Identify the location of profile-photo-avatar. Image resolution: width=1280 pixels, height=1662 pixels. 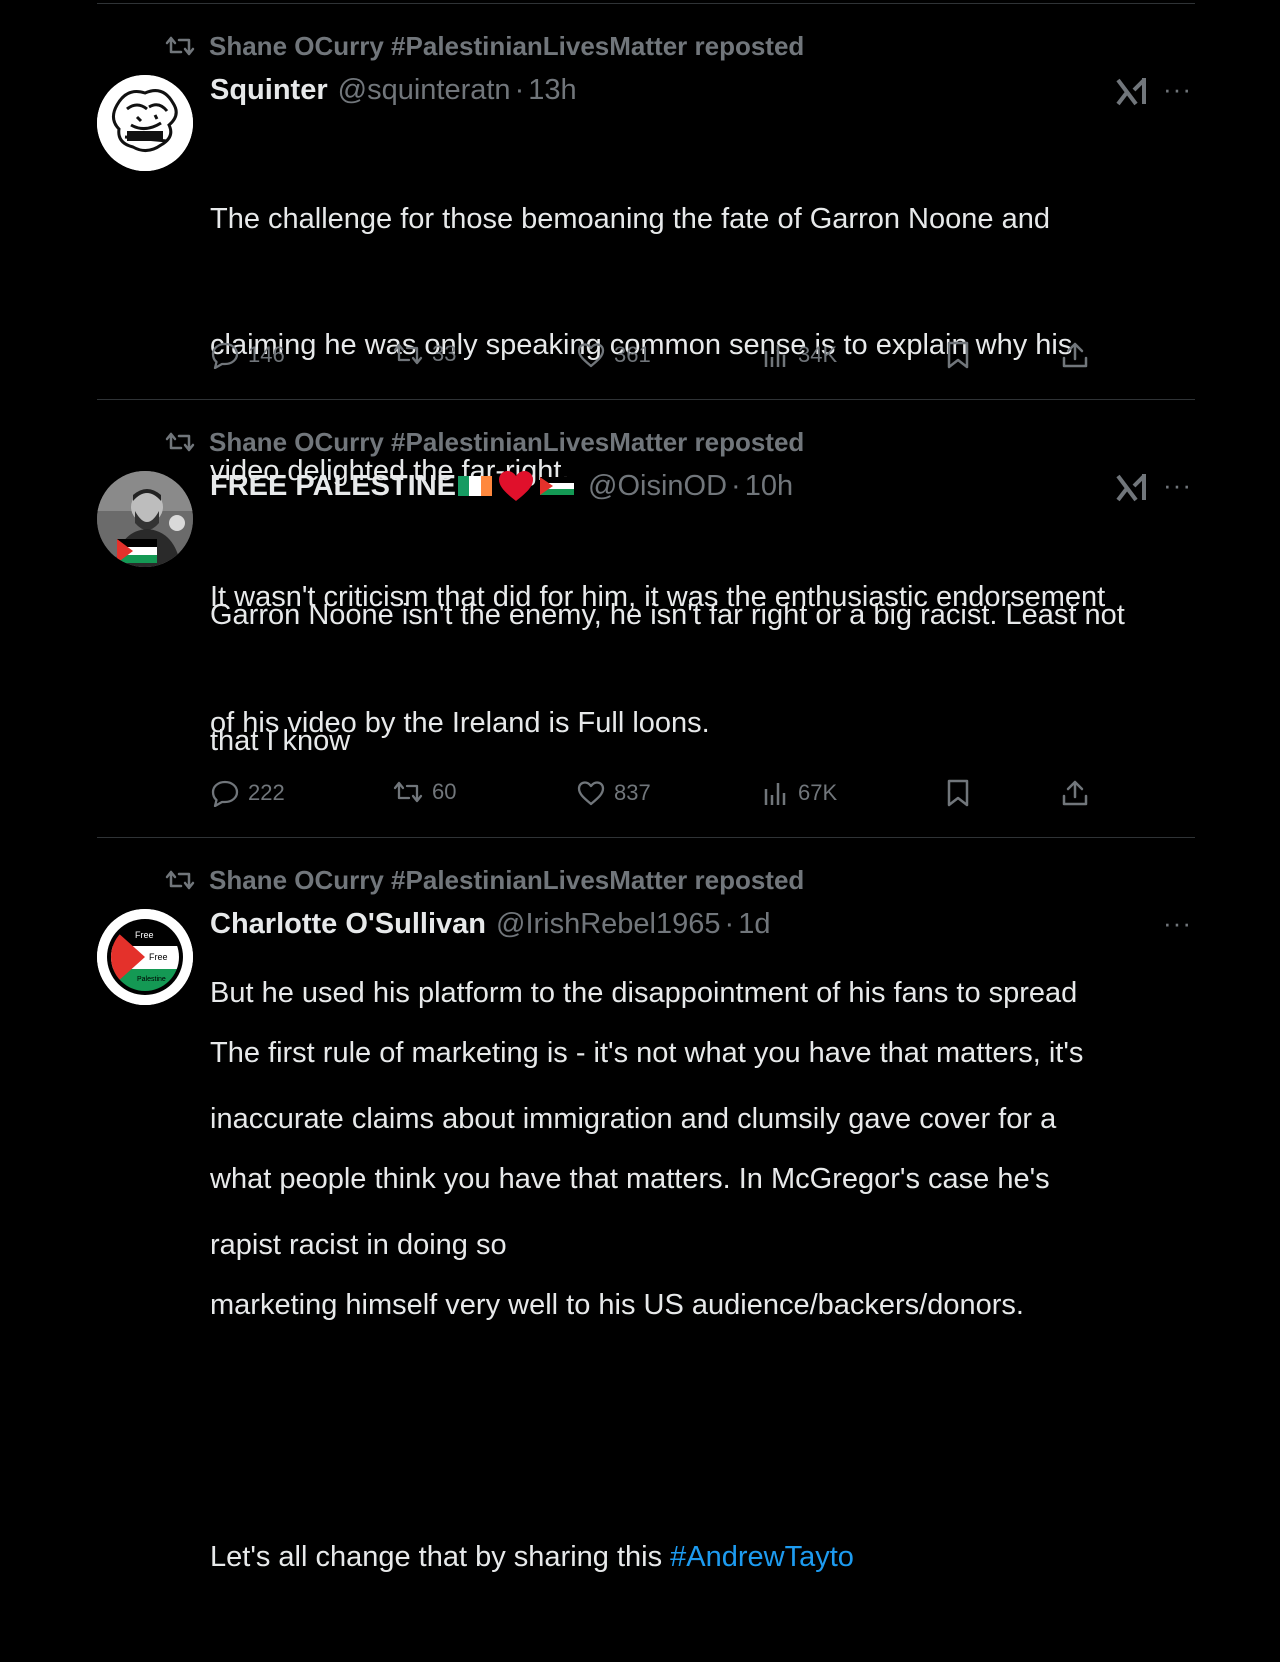
(145, 519).